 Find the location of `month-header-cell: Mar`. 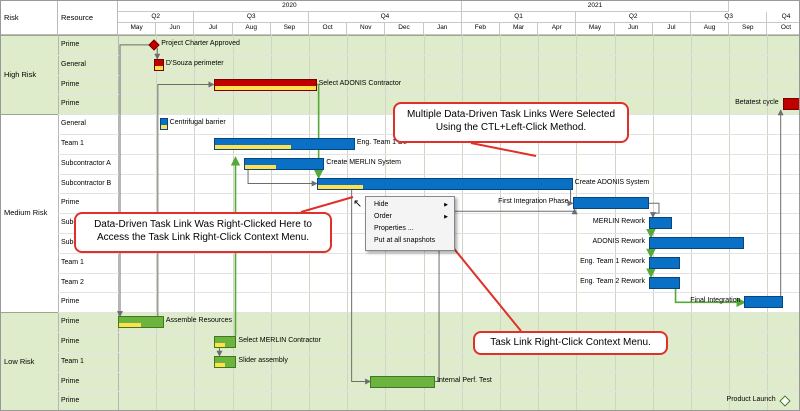

month-header-cell: Mar is located at coordinates (519, 29).